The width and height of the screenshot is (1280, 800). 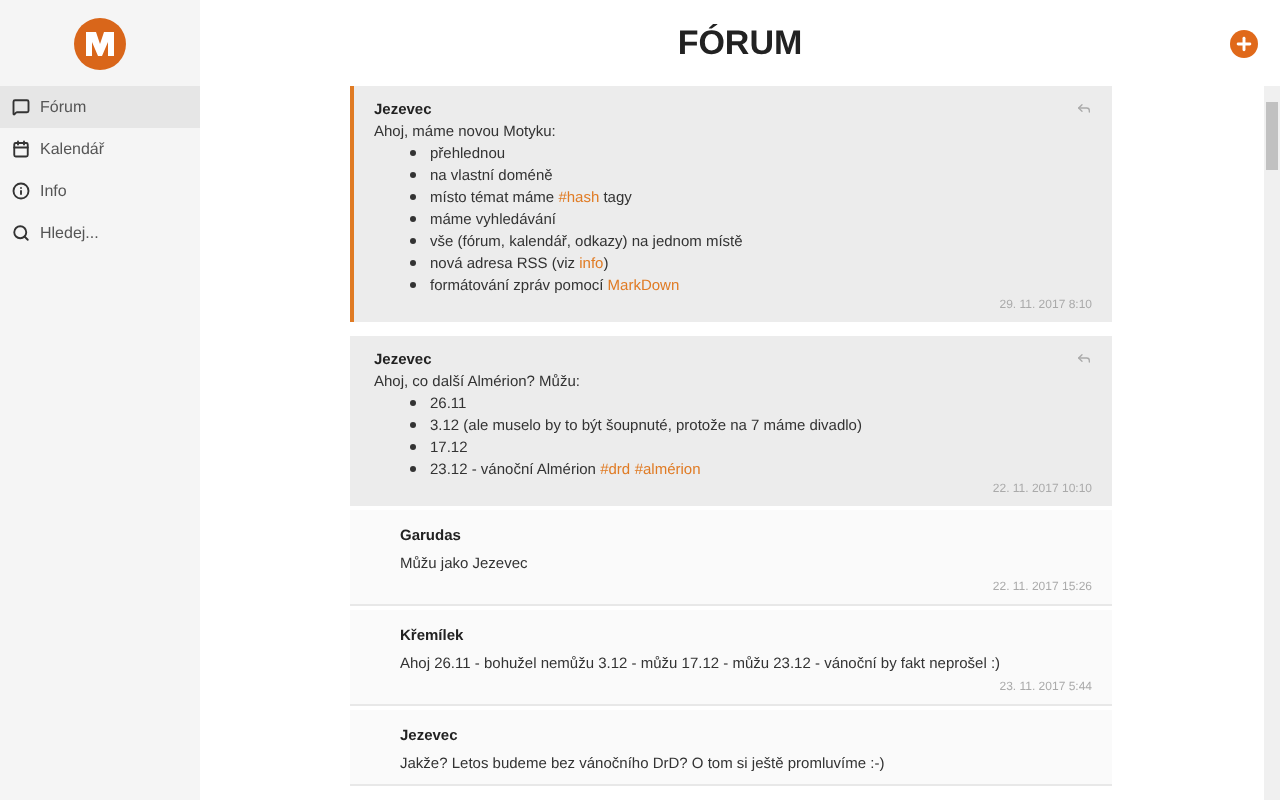 What do you see at coordinates (100, 191) in the screenshot?
I see `nav-item: Info` at bounding box center [100, 191].